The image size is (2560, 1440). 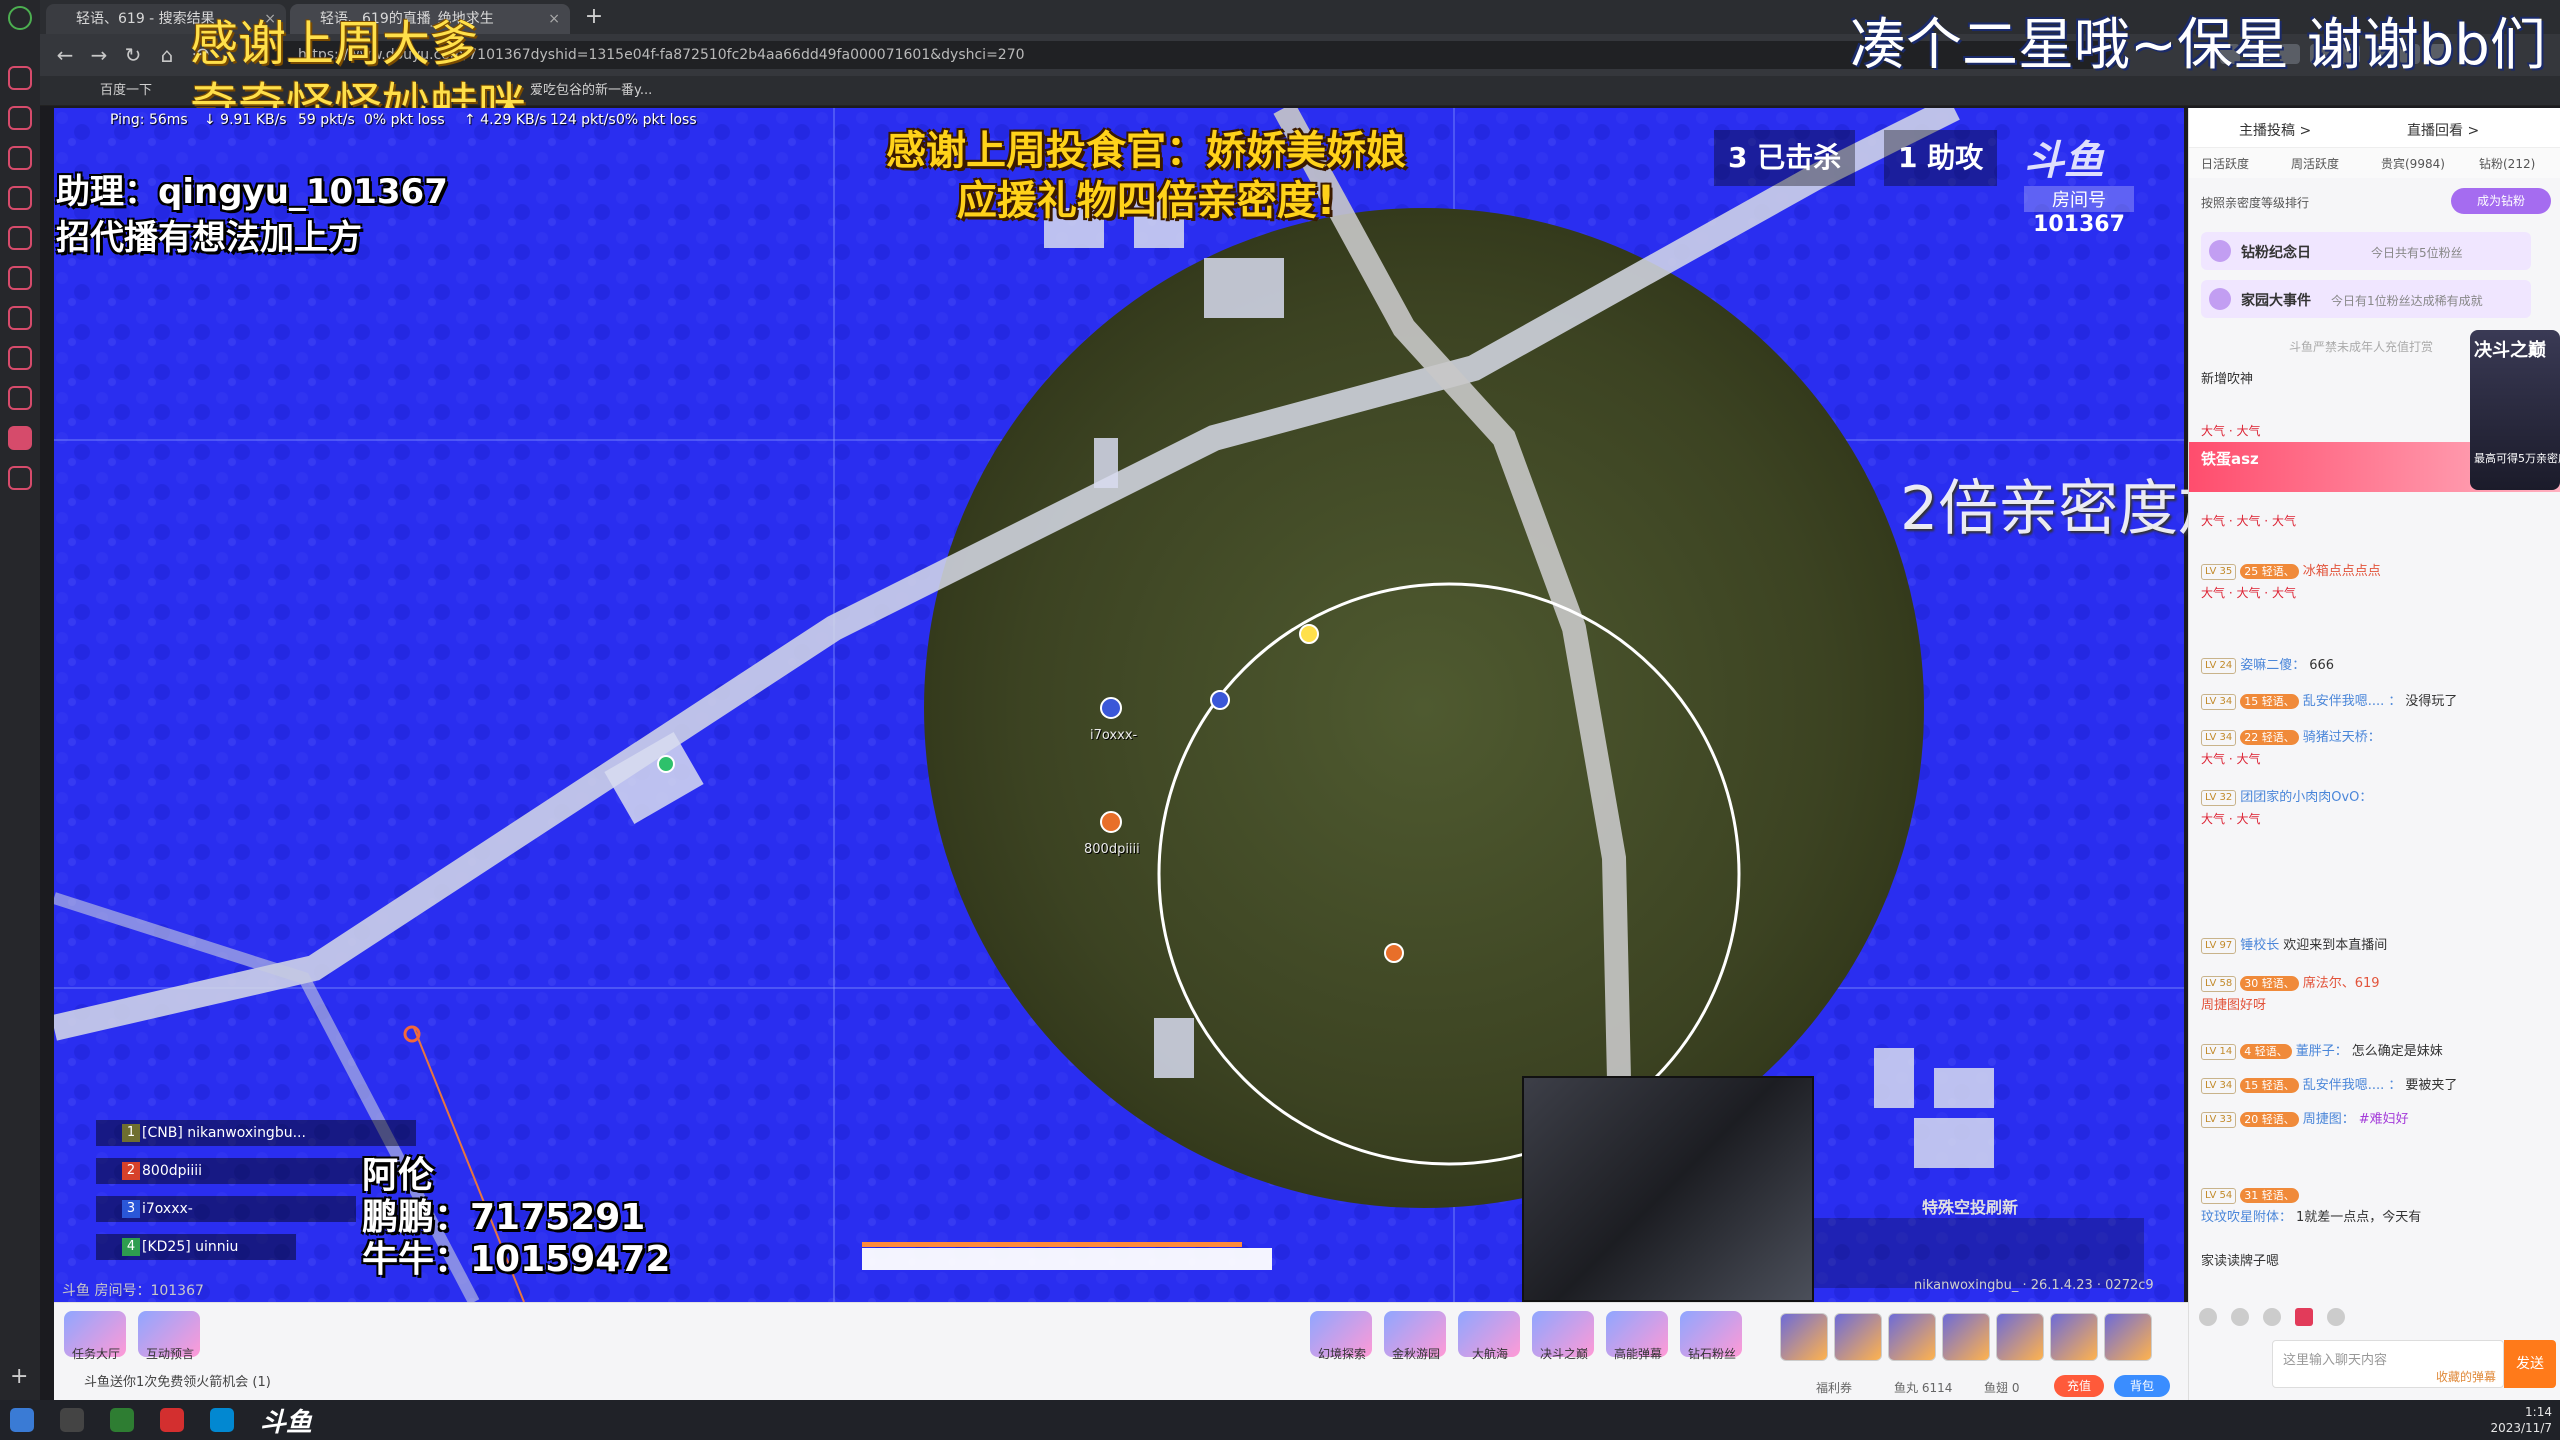 What do you see at coordinates (2304, 1317) in the screenshot?
I see `fan-icon` at bounding box center [2304, 1317].